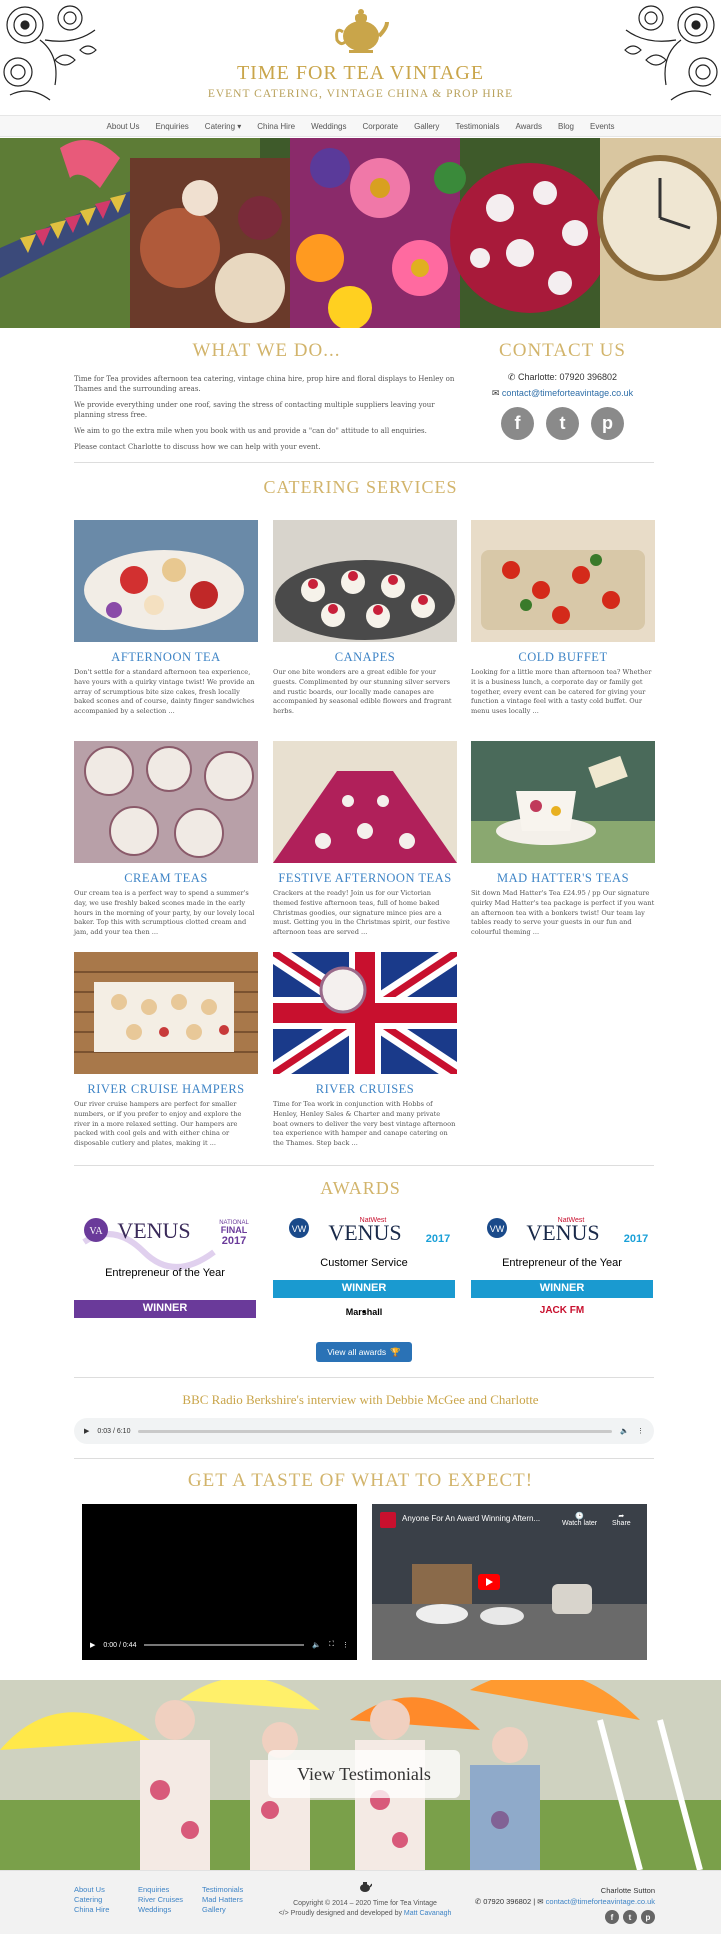 The width and height of the screenshot is (721, 1934). Describe the element at coordinates (621, 1523) in the screenshot. I see `share-label: Share` at that location.